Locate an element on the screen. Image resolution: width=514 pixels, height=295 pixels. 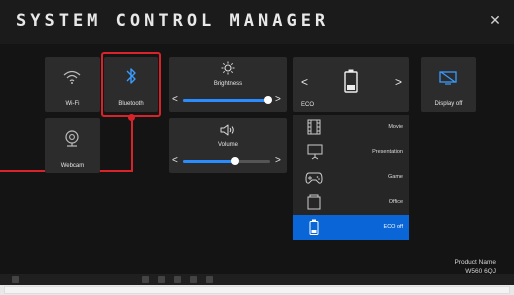
wifi-icon is located at coordinates (72, 77).